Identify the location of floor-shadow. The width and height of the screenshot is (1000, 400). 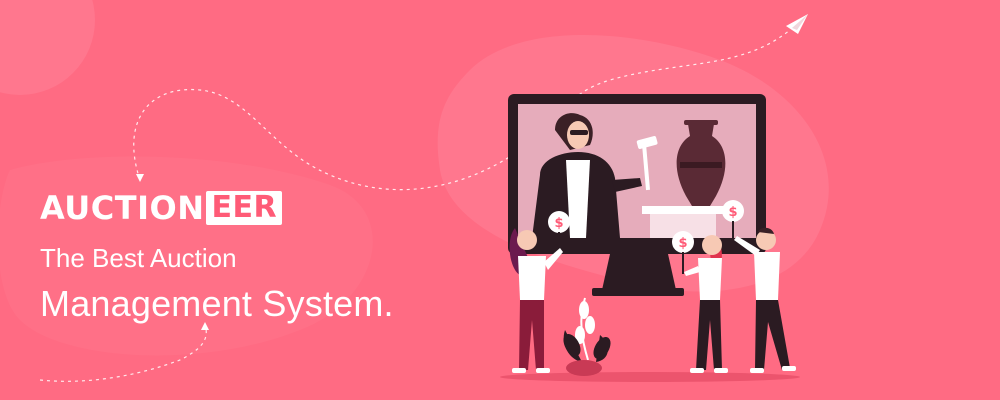
(650, 377).